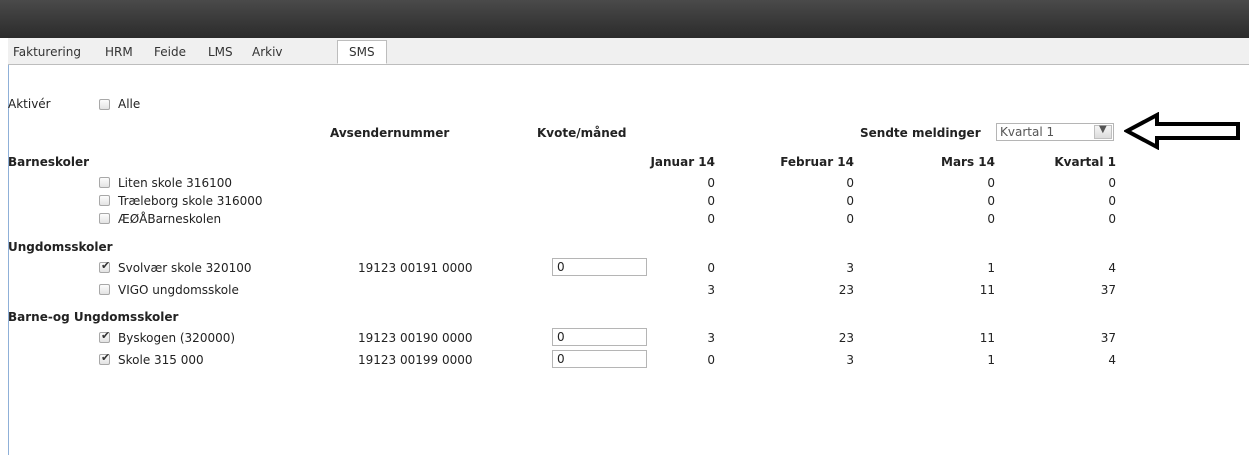 The height and width of the screenshot is (455, 1249). Describe the element at coordinates (415, 360) in the screenshot. I see `sender-number: 19123 00199 0000` at that location.